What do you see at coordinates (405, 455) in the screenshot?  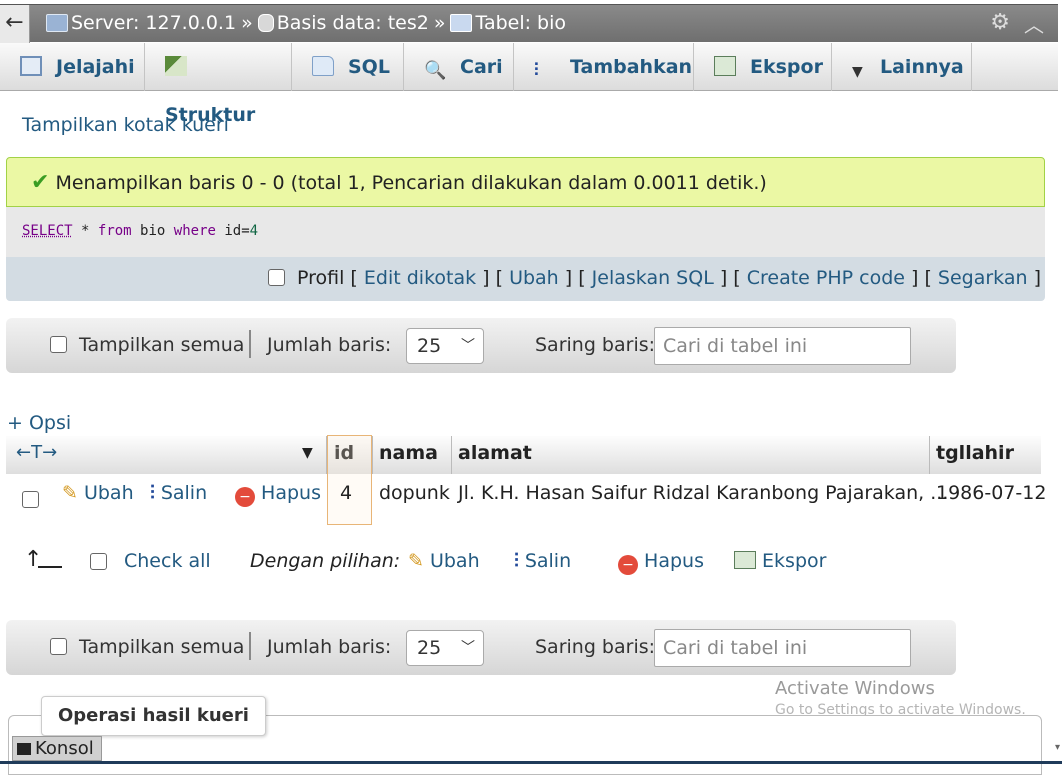 I see `column-header-nama: nama` at bounding box center [405, 455].